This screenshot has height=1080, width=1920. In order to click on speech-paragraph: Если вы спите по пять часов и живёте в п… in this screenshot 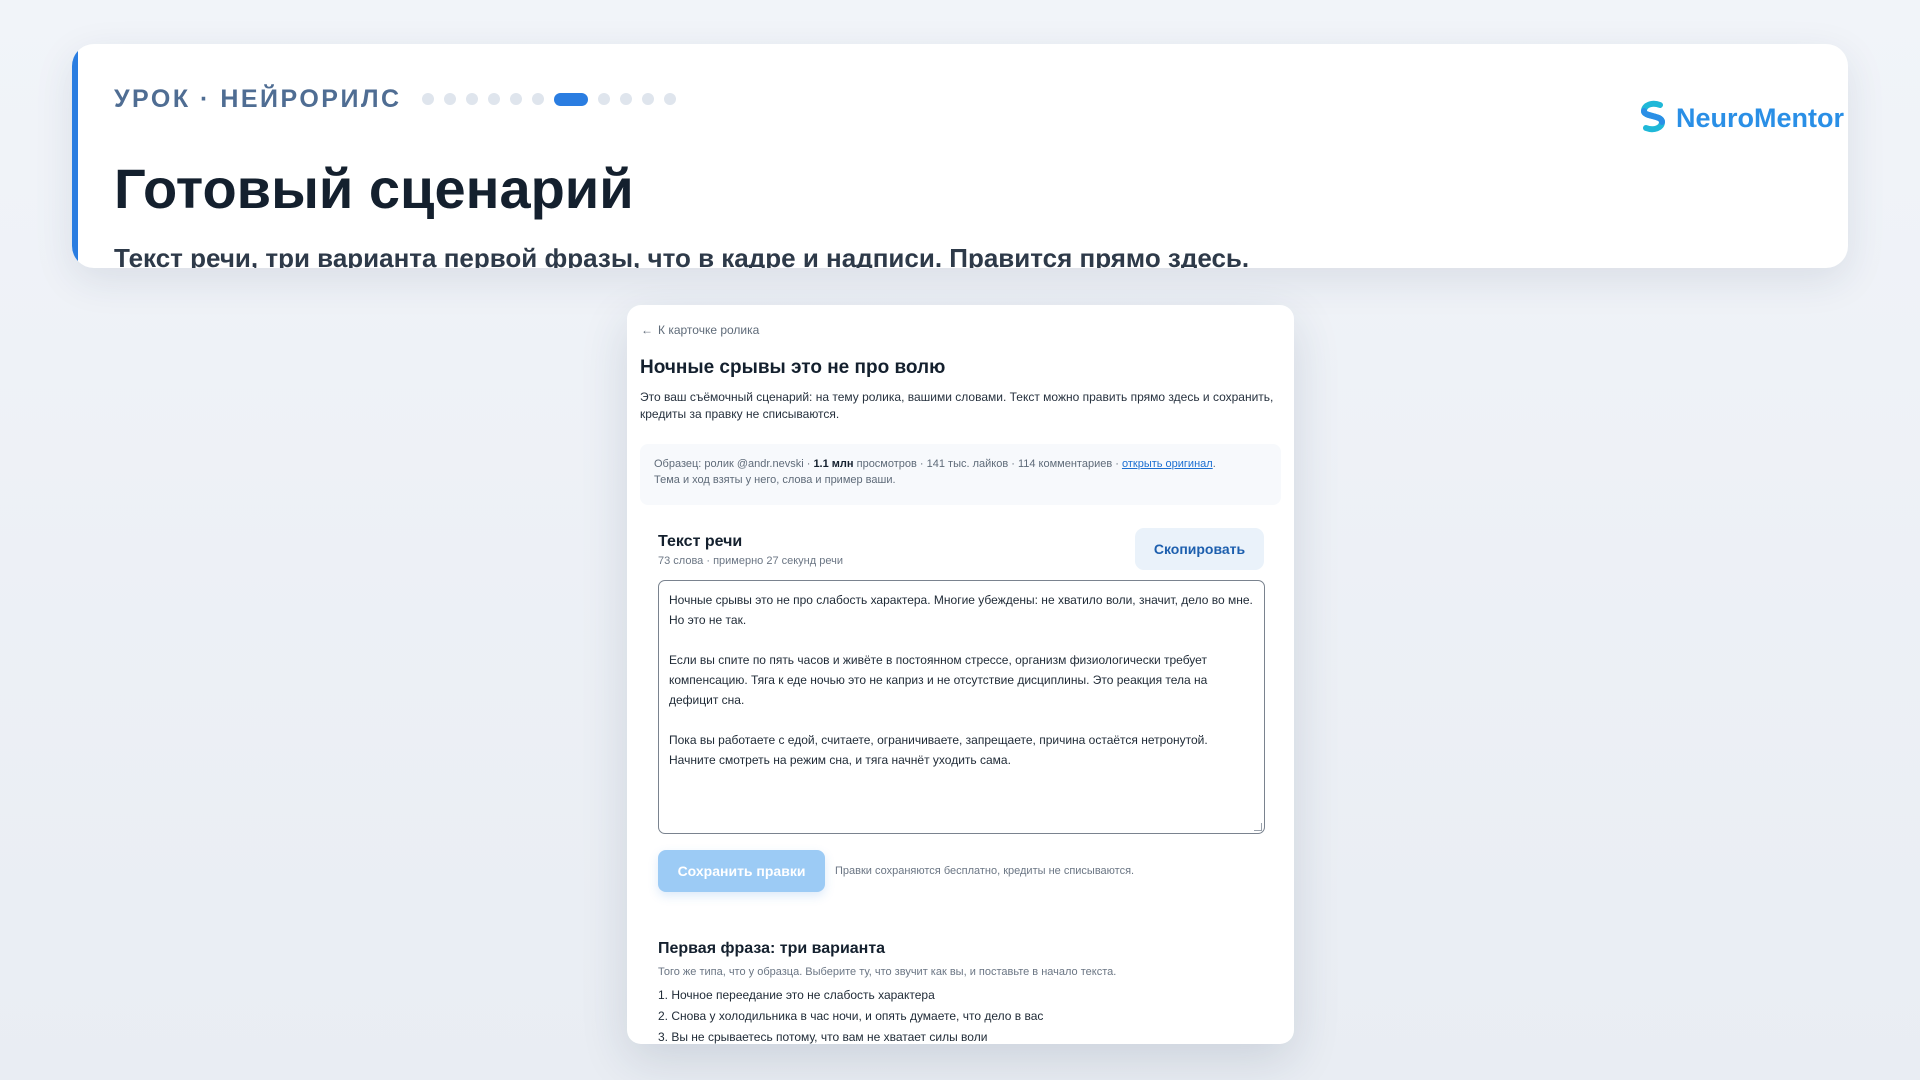, I will do `click(938, 680)`.